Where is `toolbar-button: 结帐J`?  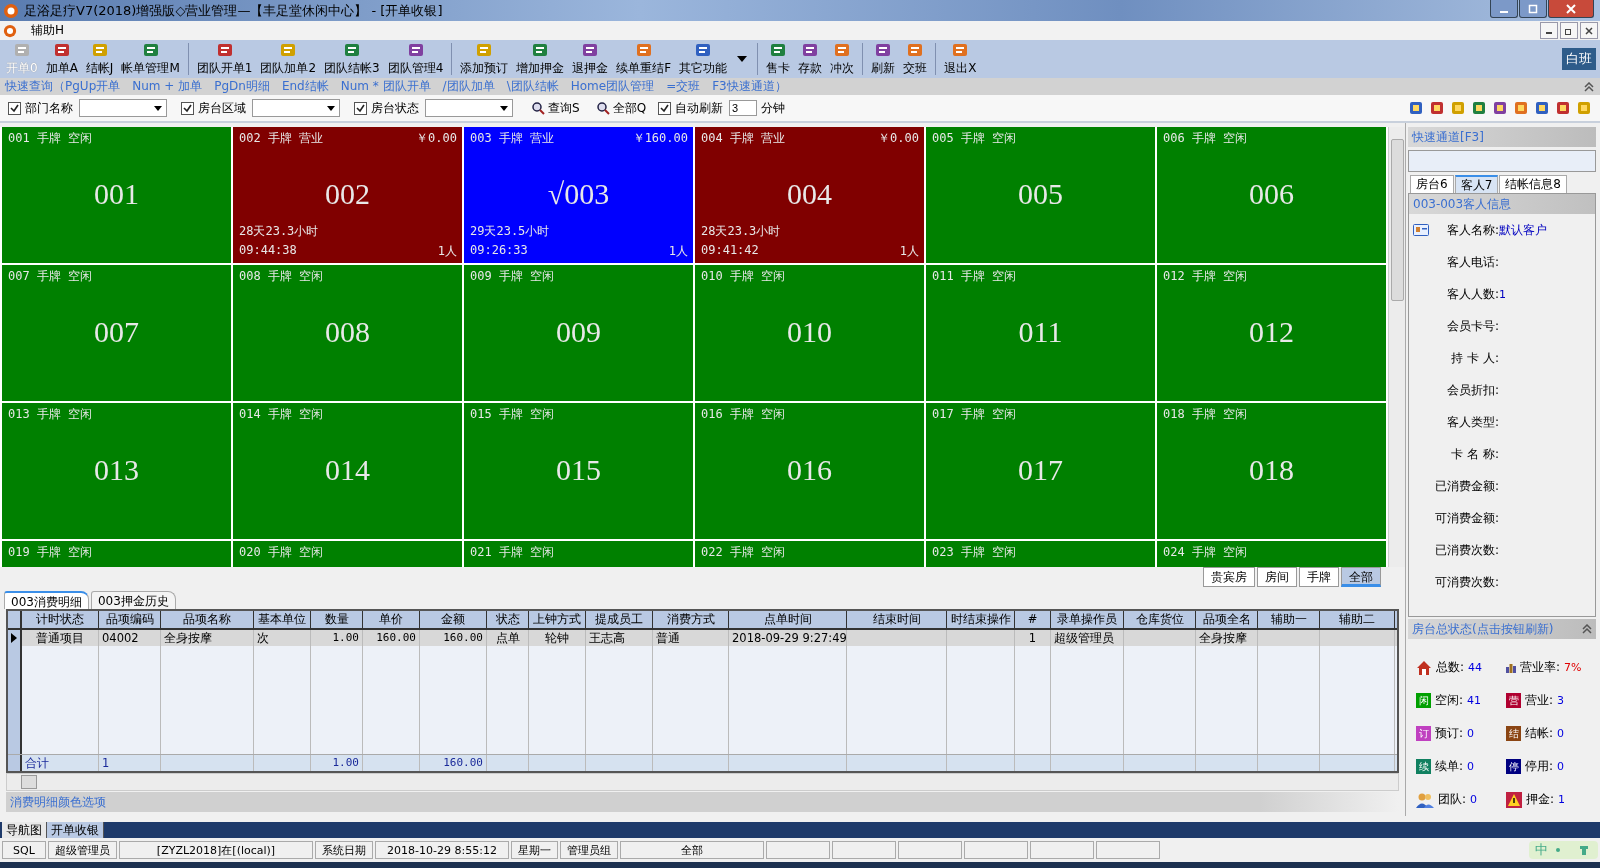 toolbar-button: 结帐J is located at coordinates (99, 59).